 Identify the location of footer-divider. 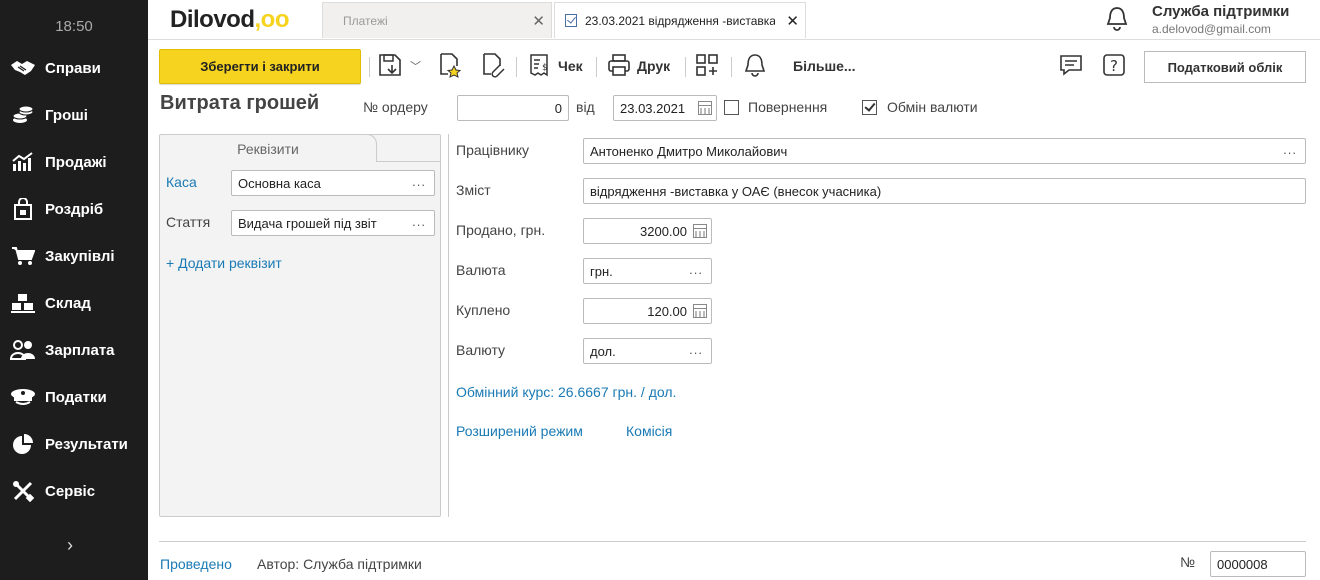
(732, 541).